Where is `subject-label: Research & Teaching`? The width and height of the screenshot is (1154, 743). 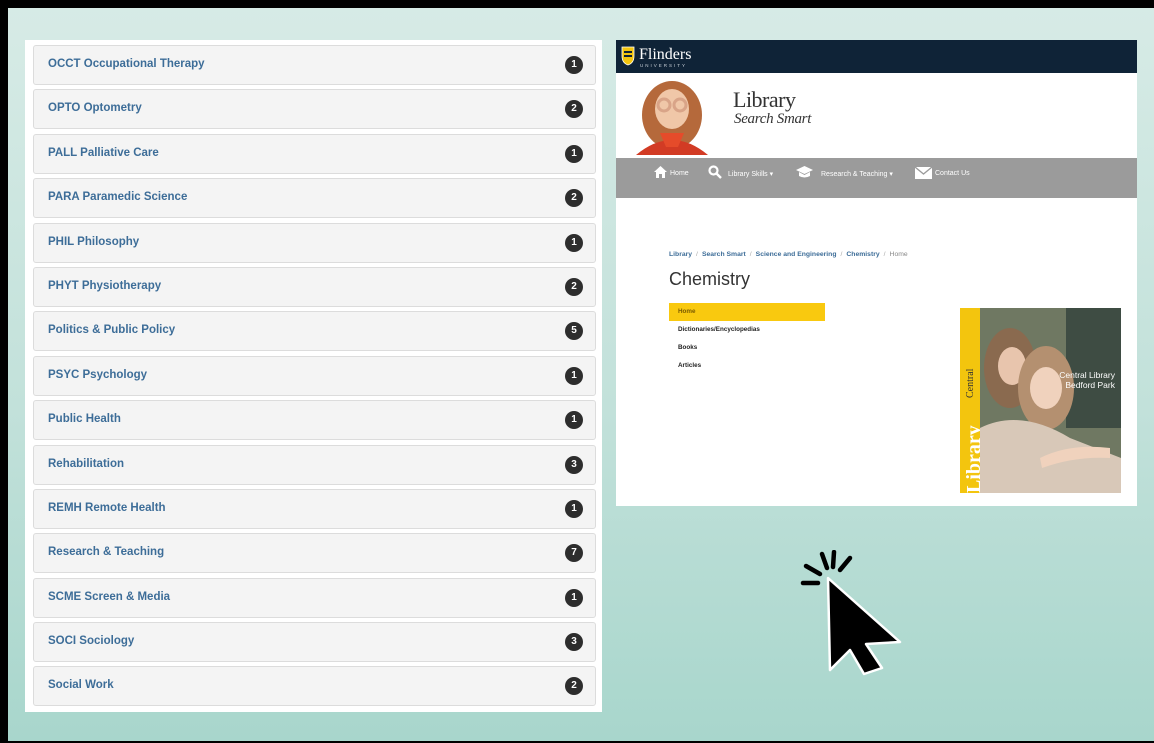
subject-label: Research & Teaching is located at coordinates (106, 552).